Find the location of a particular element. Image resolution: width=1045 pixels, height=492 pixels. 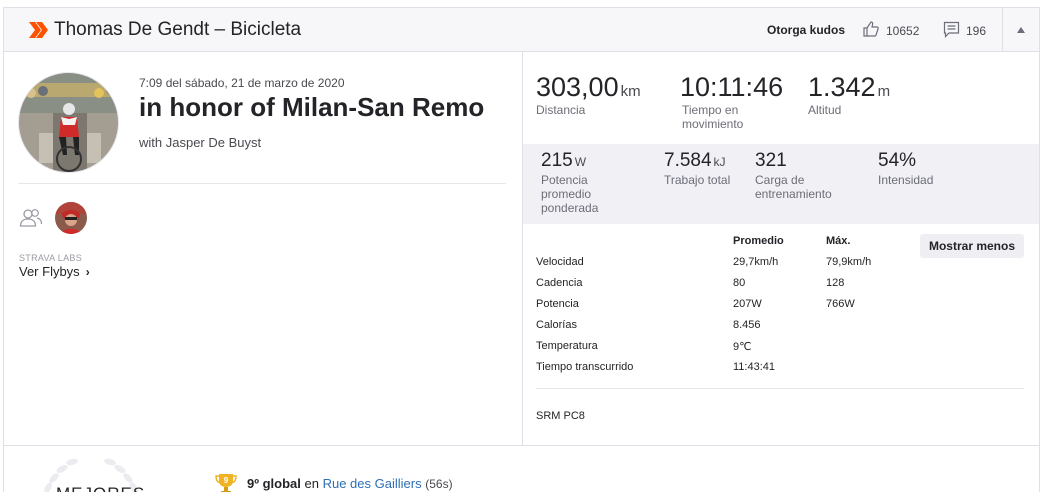

stat-training-load: 321 Carga de entrenamiento is located at coordinates (800, 175).